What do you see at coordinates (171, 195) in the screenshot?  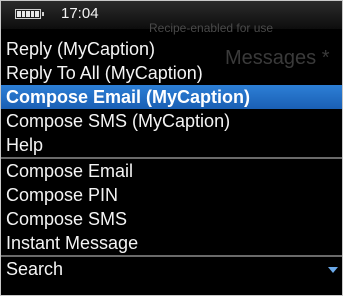 I see `menu-item-compose-pin: Compose PIN` at bounding box center [171, 195].